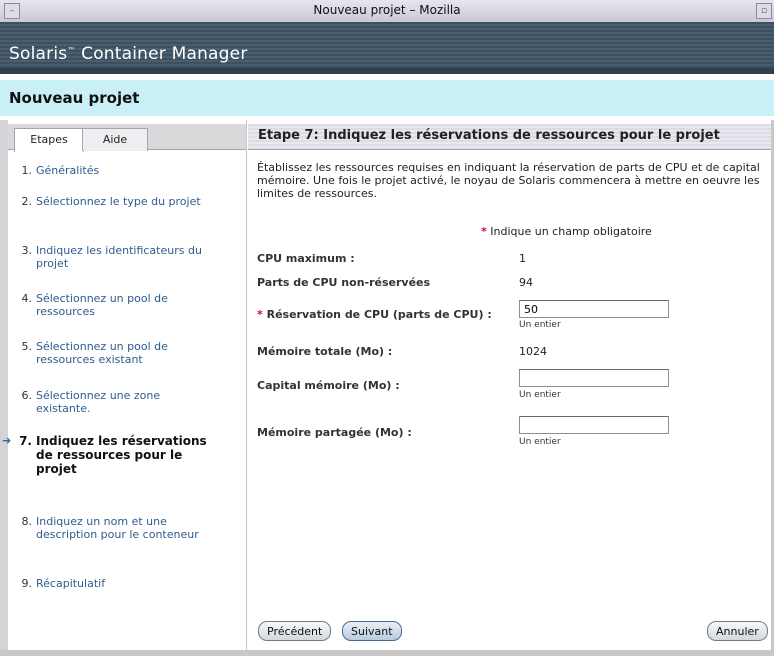 The image size is (774, 656). What do you see at coordinates (540, 442) in the screenshot?
I see `mem-shared-hint: Un entier` at bounding box center [540, 442].